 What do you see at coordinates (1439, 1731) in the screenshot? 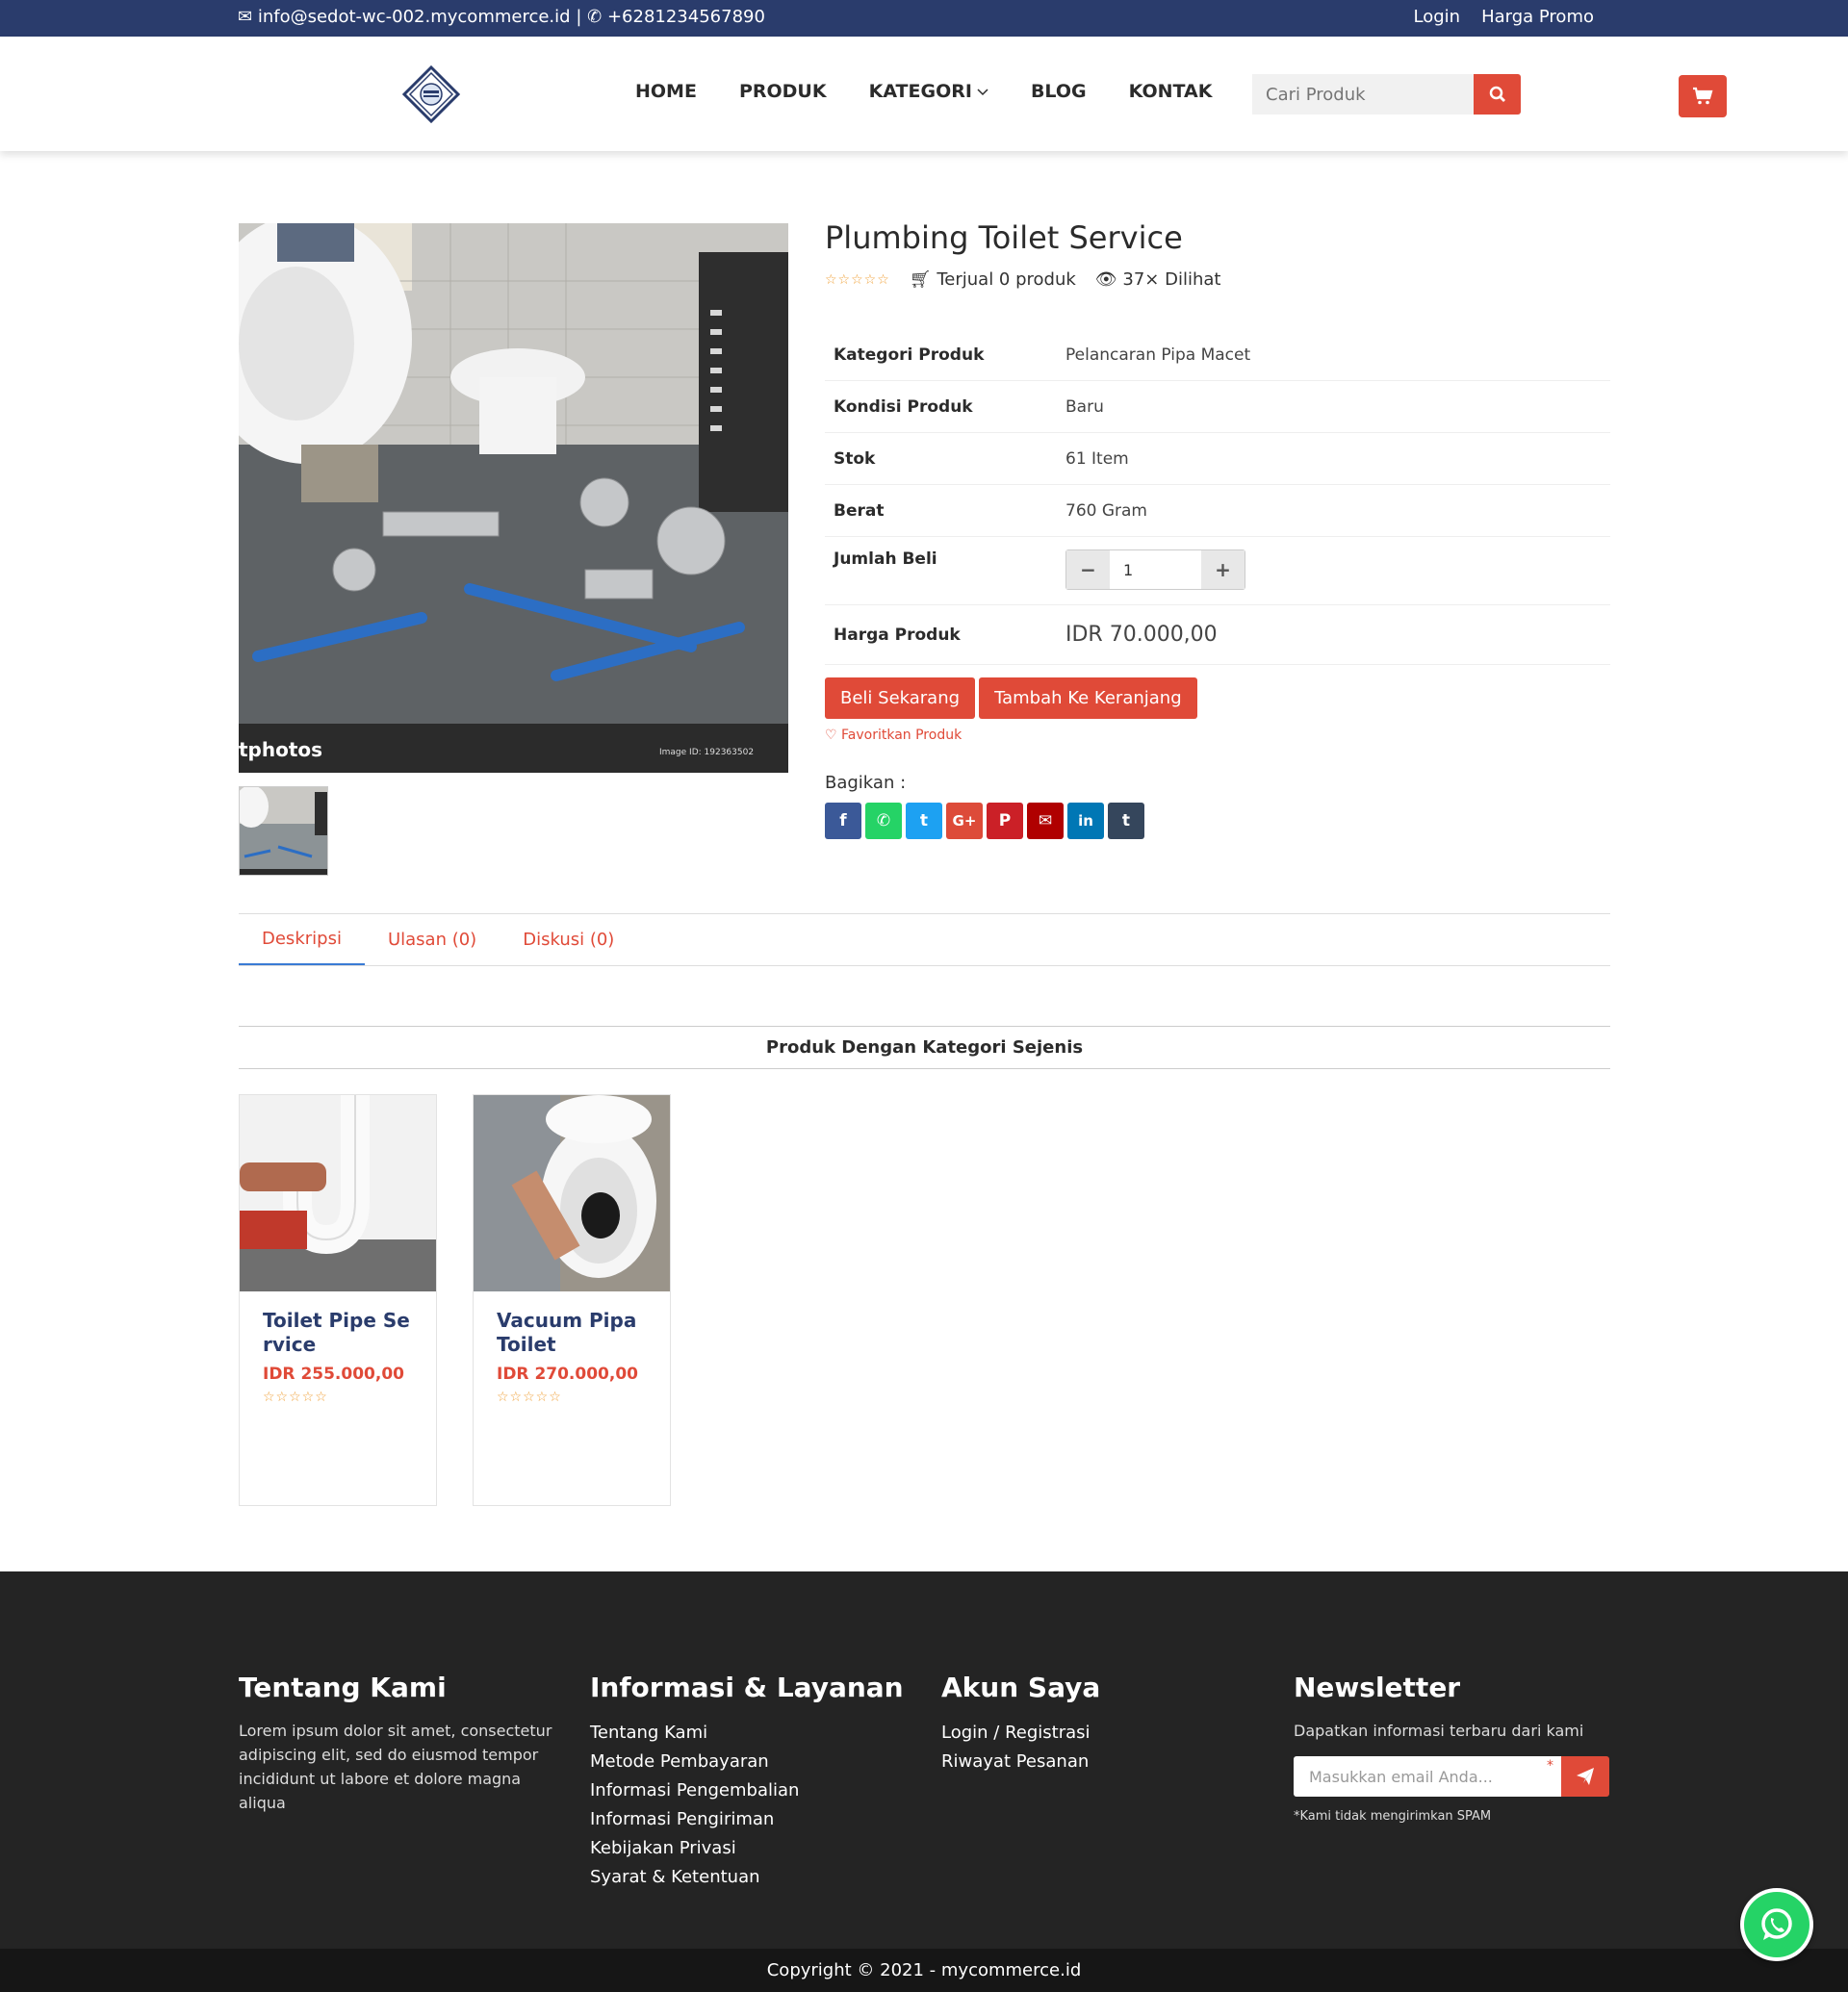
I see `newsletter-text: Dapatkan informasi terbaru dari kami` at bounding box center [1439, 1731].